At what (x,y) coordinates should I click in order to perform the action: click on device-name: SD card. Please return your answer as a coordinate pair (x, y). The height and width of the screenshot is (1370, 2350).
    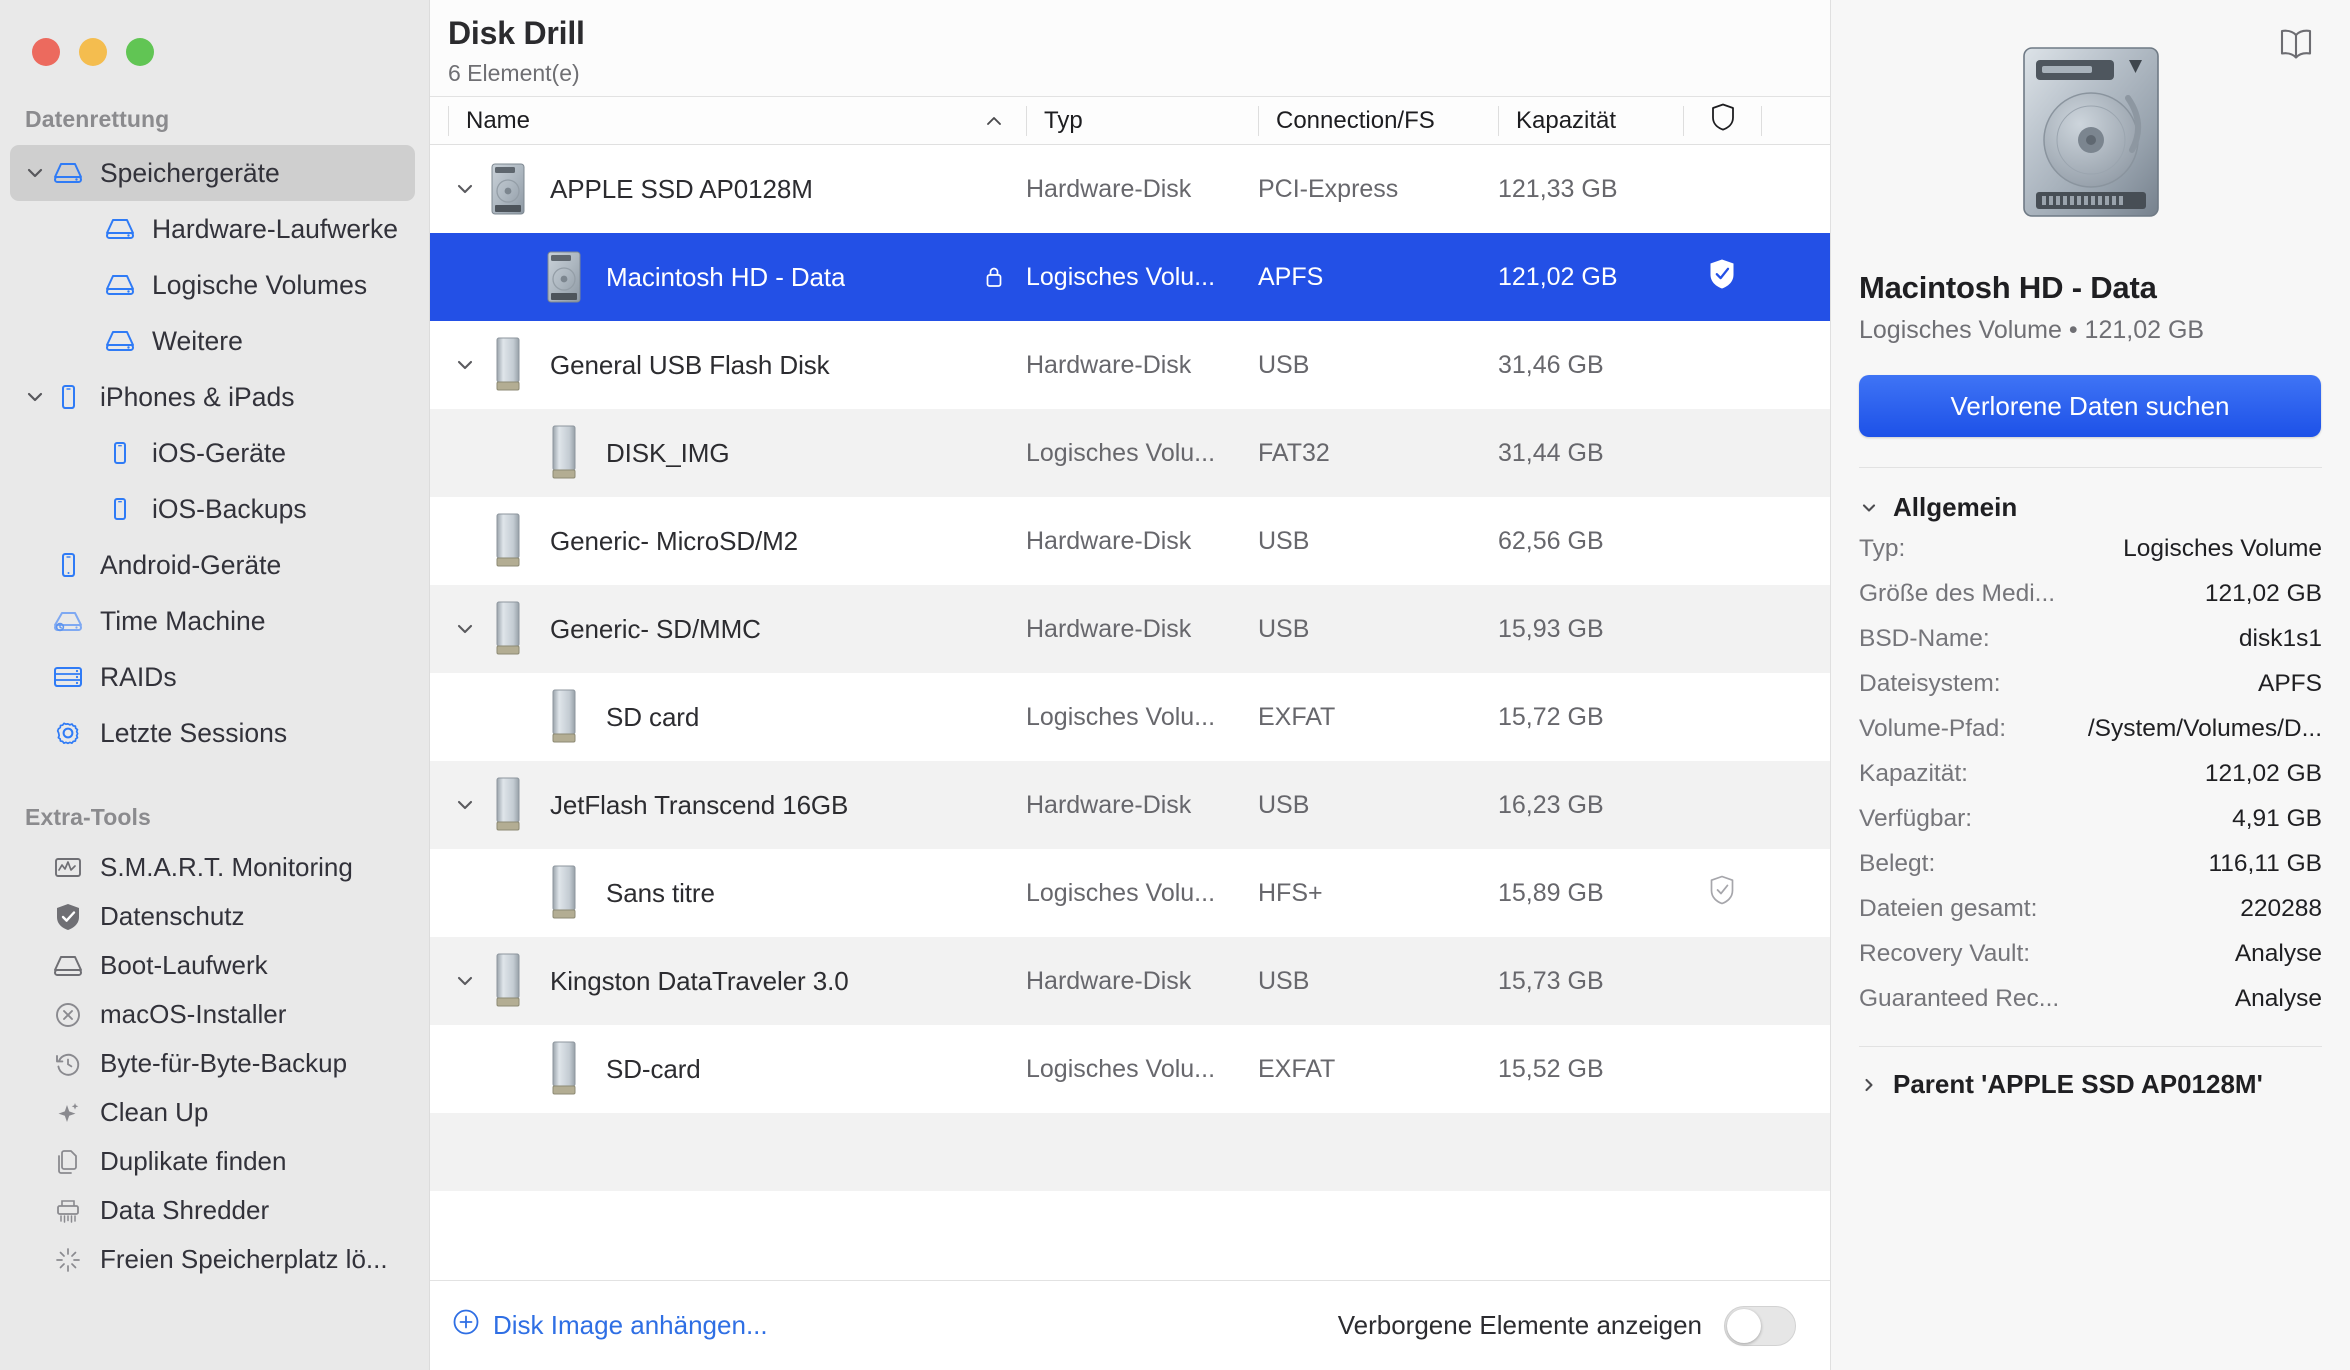
    Looking at the image, I should click on (653, 716).